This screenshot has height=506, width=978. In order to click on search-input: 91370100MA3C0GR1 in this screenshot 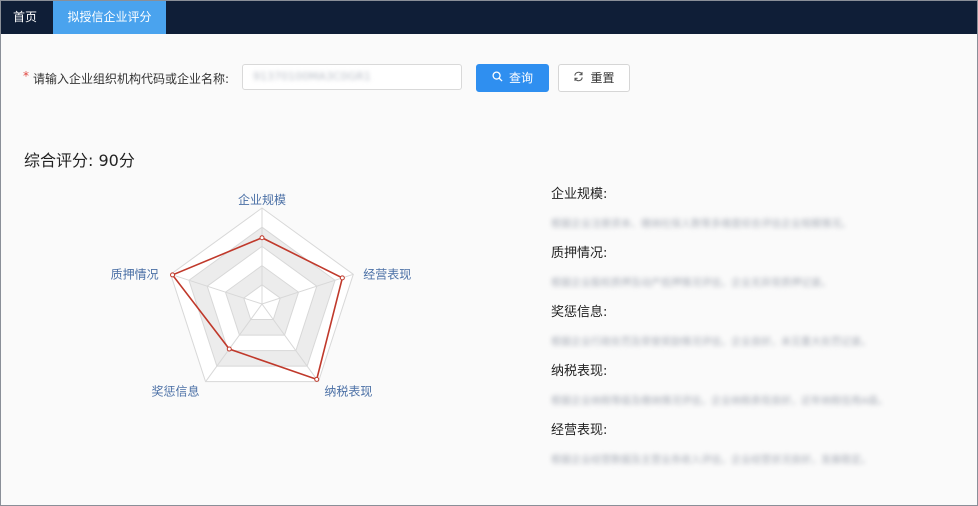, I will do `click(352, 77)`.